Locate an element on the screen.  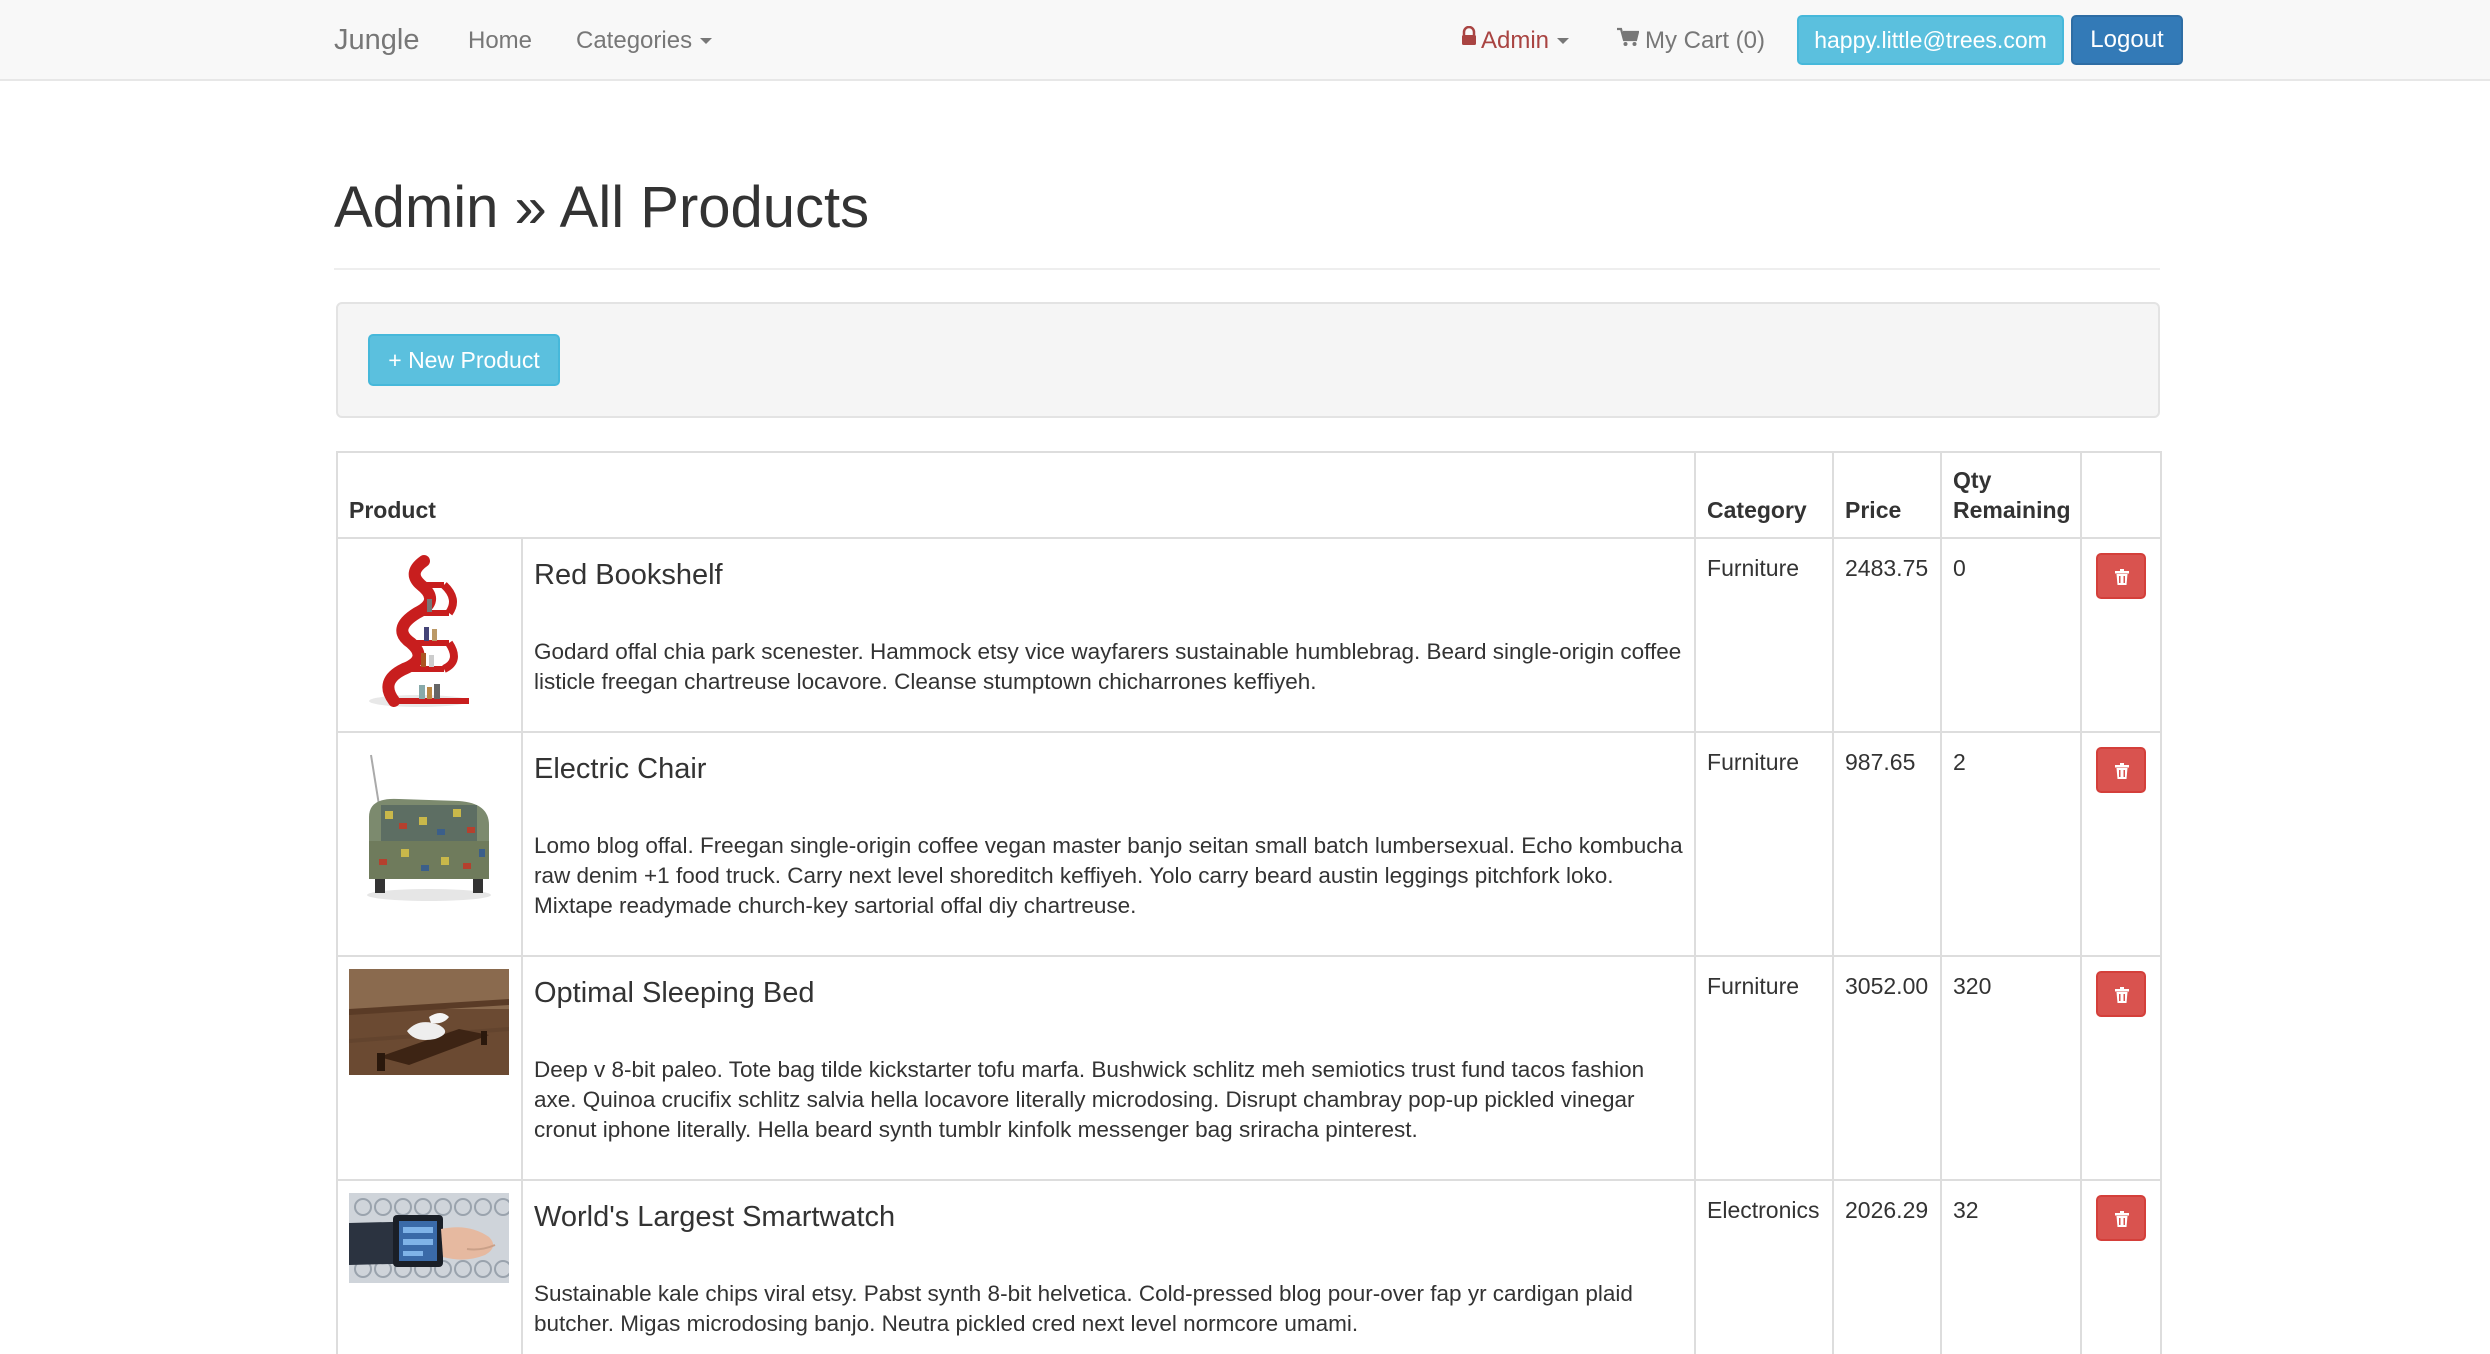
product-image-smartwatch is located at coordinates (429, 1238).